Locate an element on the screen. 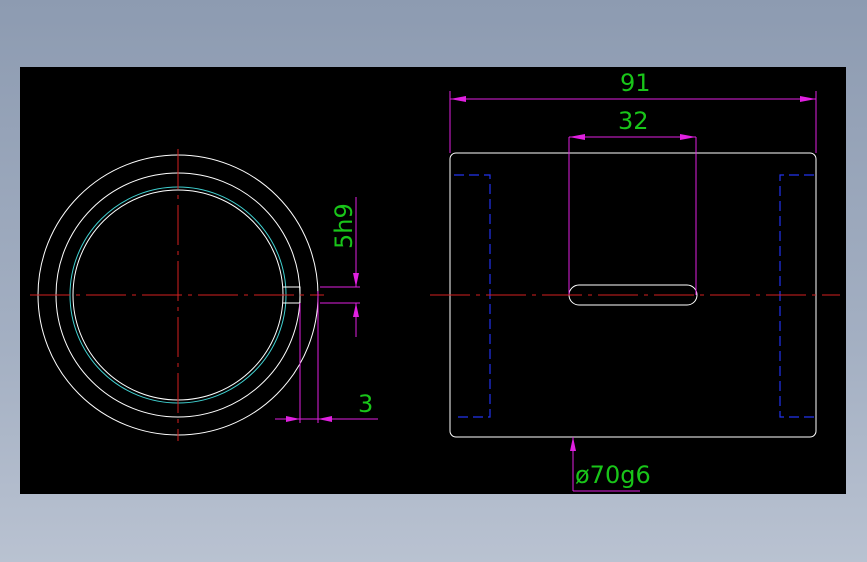 This screenshot has width=867, height=562. diameter-leader: ø70g6 is located at coordinates (610, 464).